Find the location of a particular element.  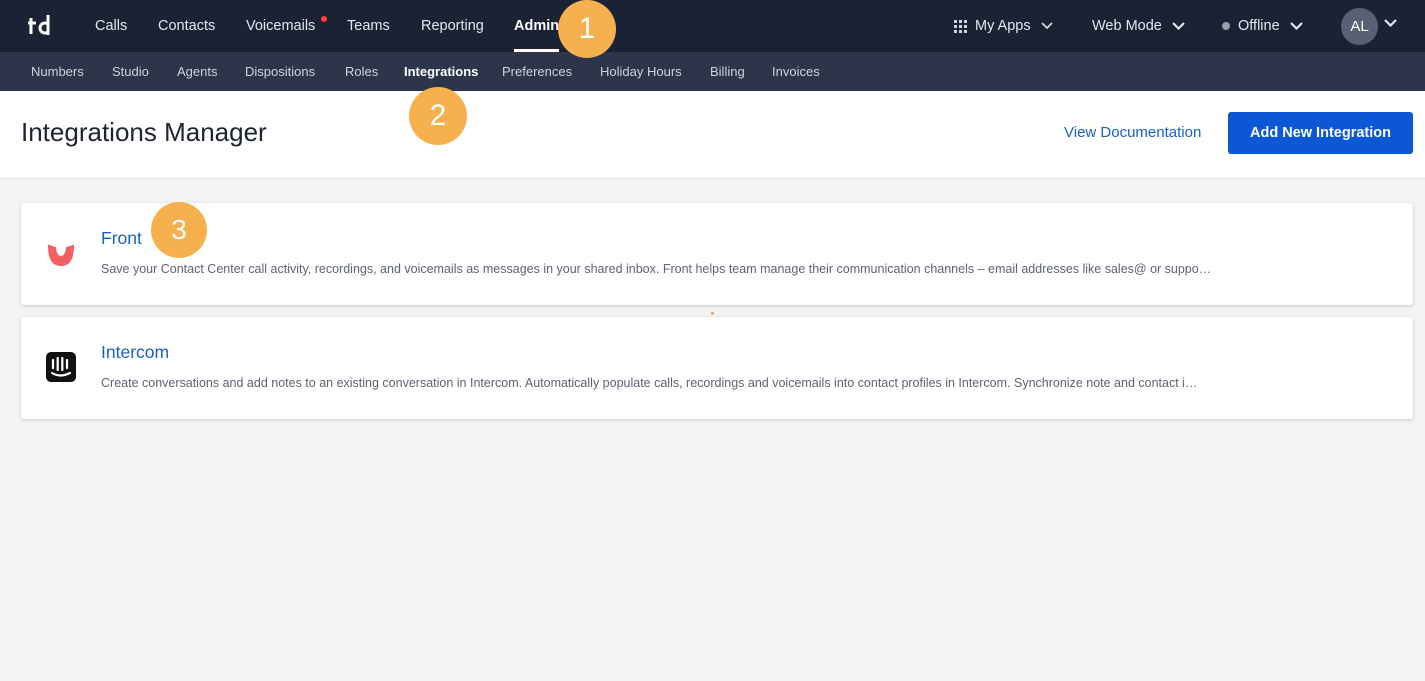

voicemail-notification-dot is located at coordinates (324, 19).